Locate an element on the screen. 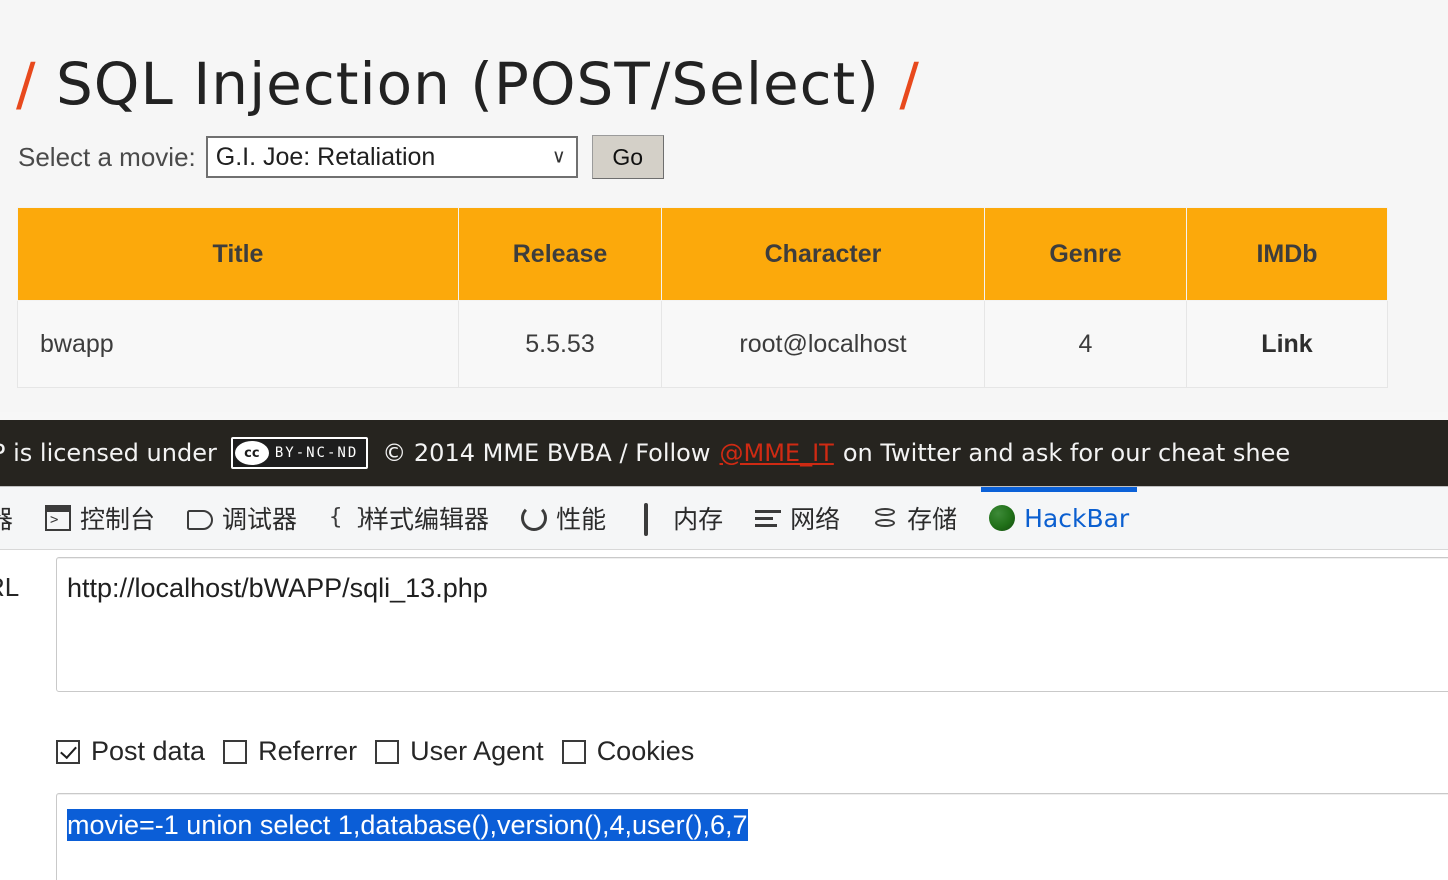  movie-select: G.I. Joe: Retaliation is located at coordinates (391, 157).